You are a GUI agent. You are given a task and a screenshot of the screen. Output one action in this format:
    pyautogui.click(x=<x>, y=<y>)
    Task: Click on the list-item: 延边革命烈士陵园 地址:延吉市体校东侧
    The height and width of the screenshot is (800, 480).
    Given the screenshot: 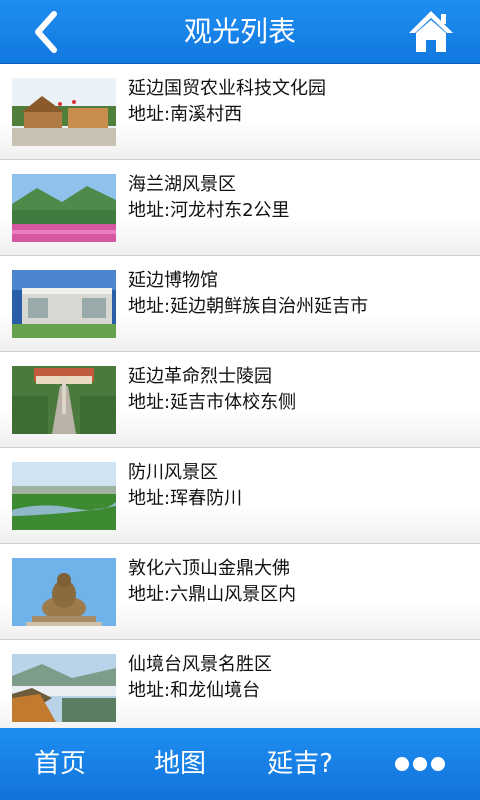 What is the action you would take?
    pyautogui.click(x=240, y=400)
    